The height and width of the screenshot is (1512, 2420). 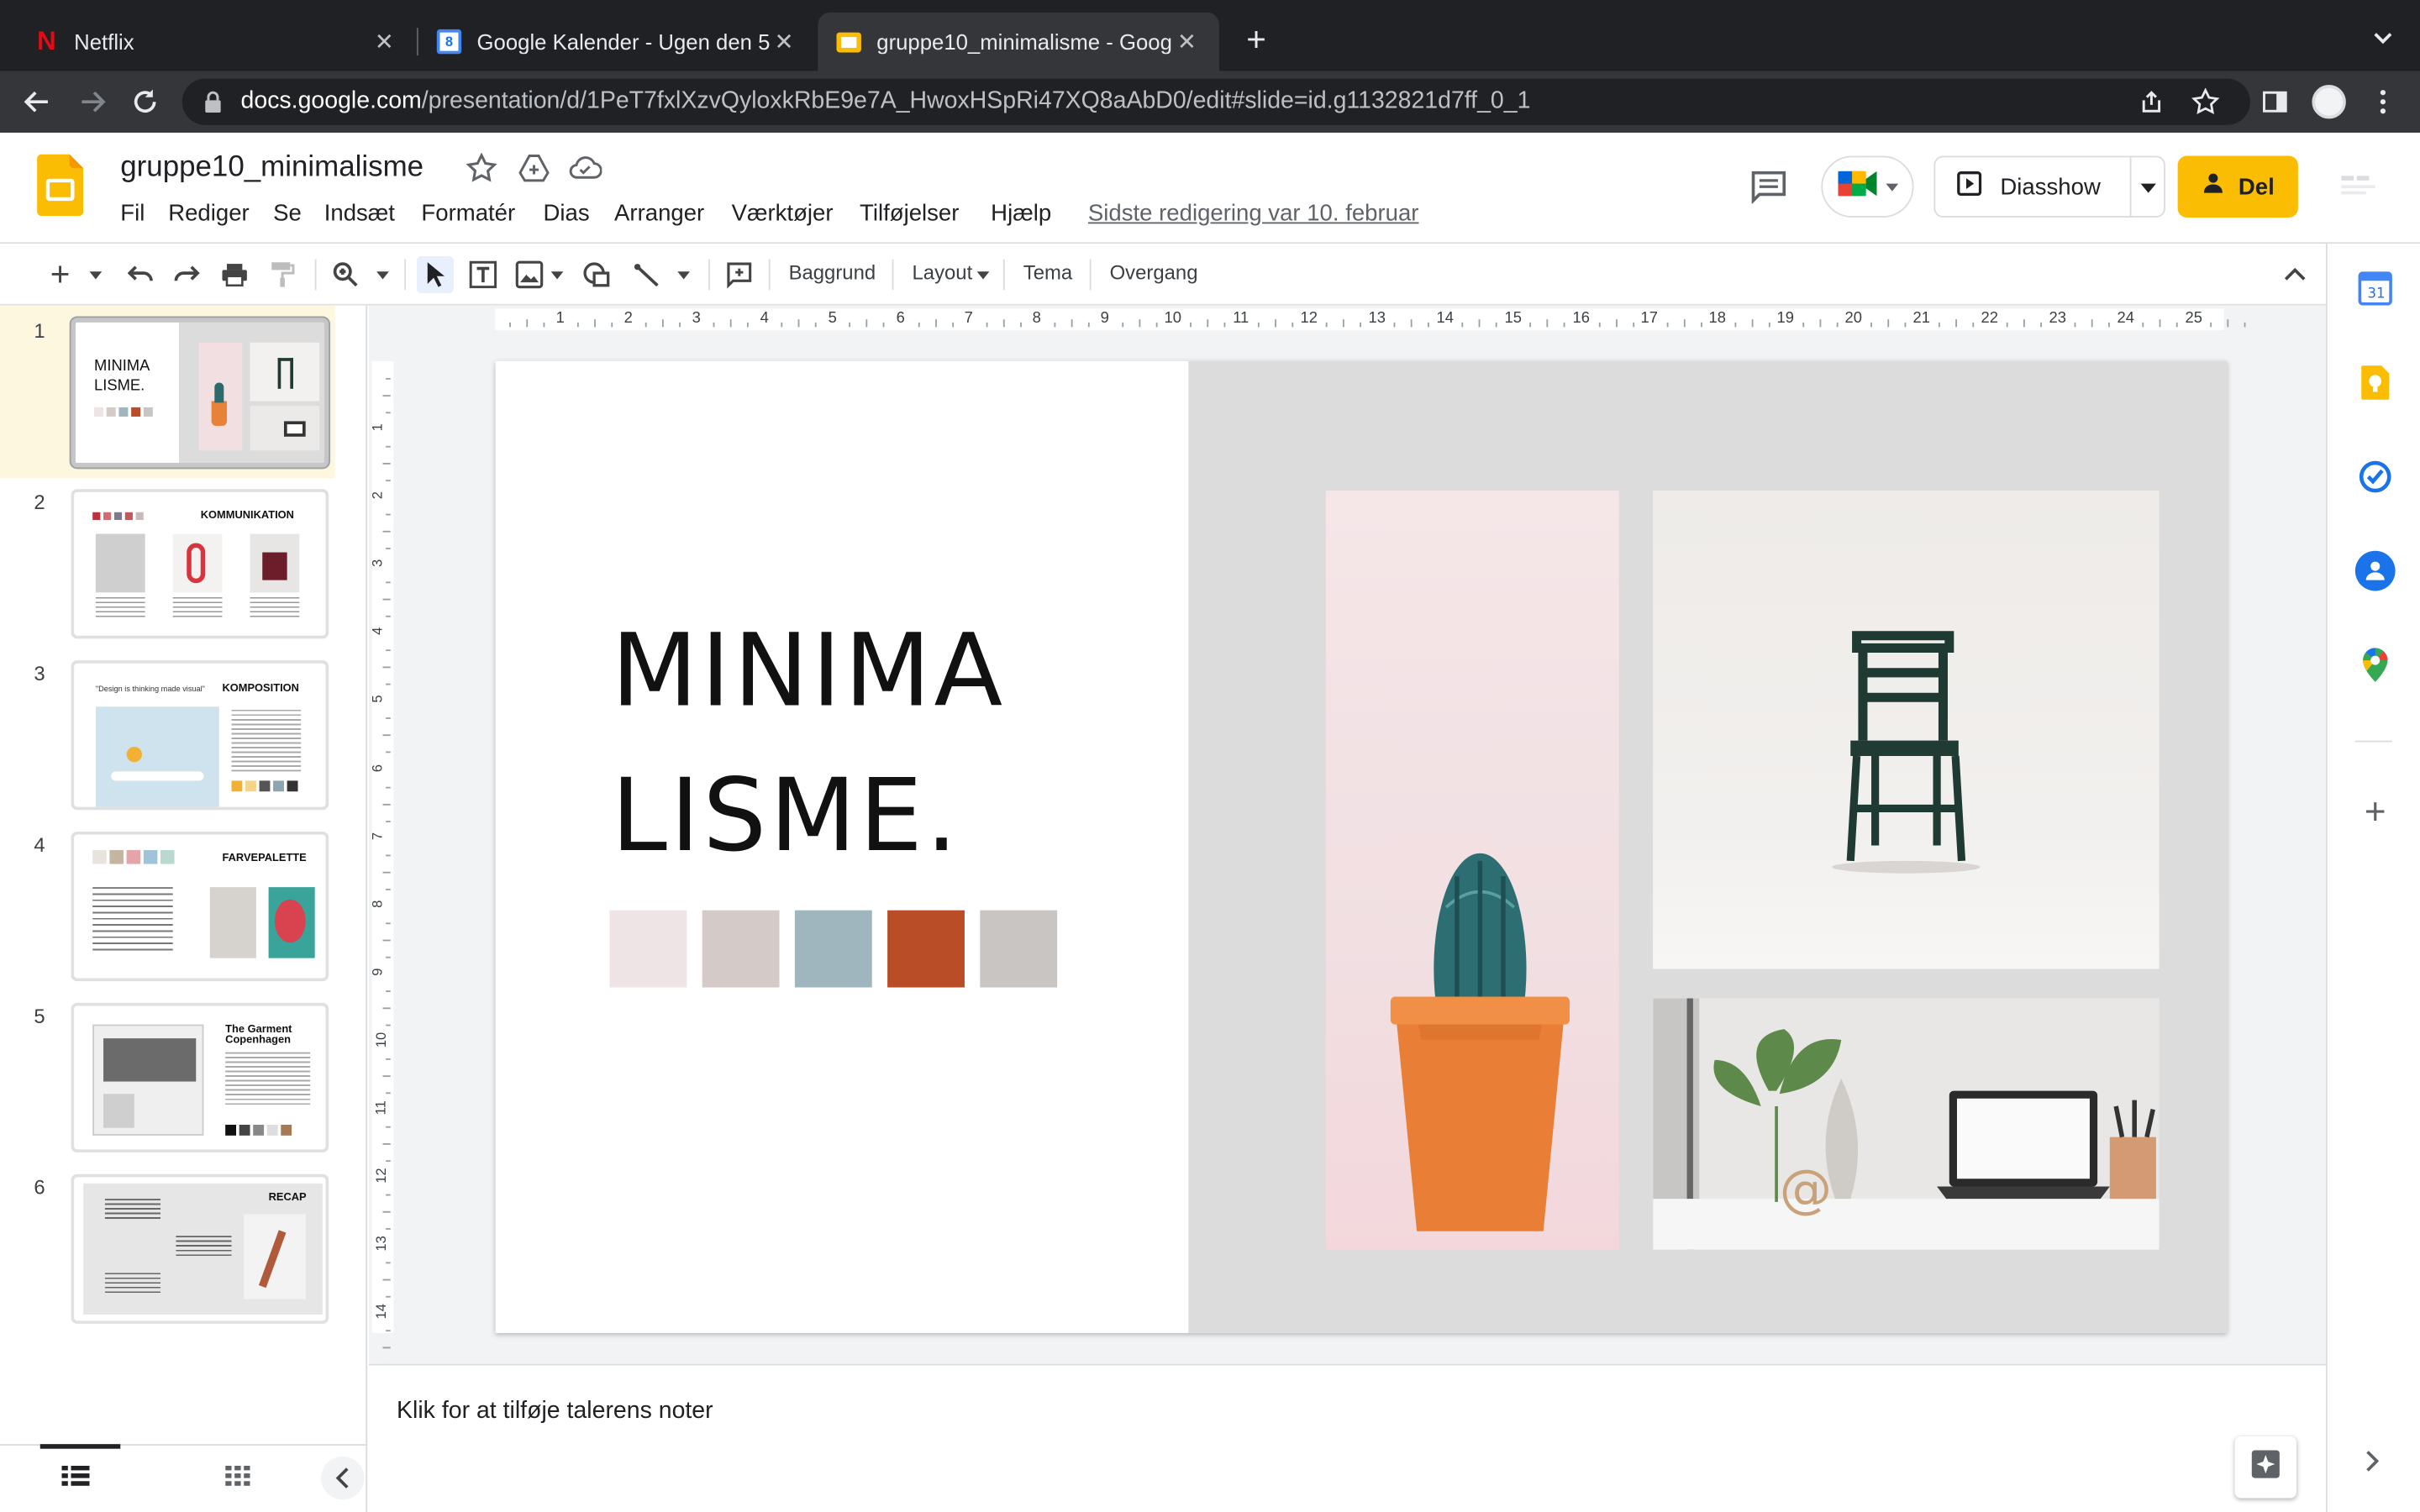 I want to click on google-contacts-icon, so click(x=2375, y=570).